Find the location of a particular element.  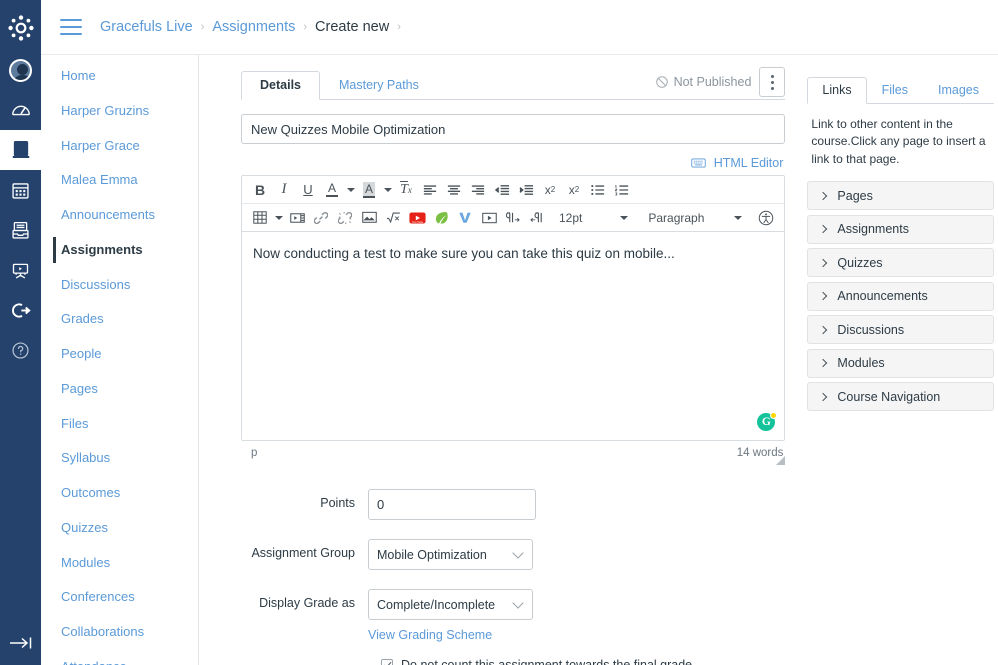

collapse-global-nav-button is located at coordinates (20, 643).